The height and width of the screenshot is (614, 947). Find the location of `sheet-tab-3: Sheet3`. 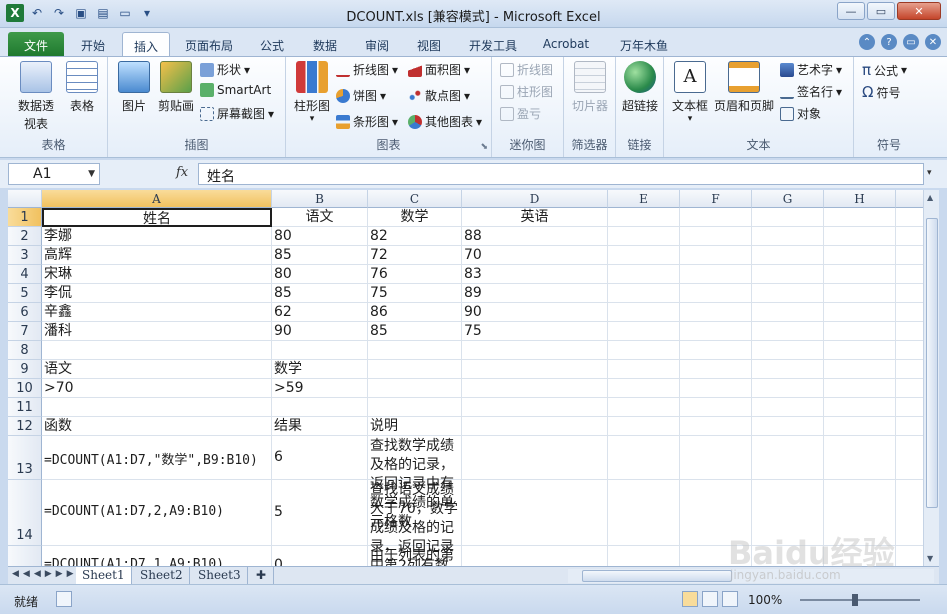

sheet-tab-3: Sheet3 is located at coordinates (220, 575).